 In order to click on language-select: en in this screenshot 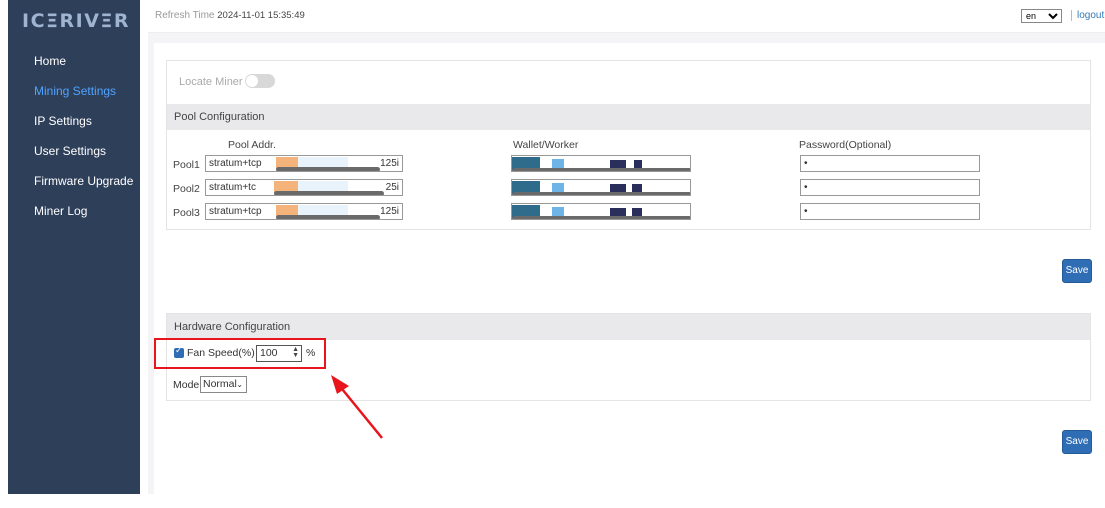, I will do `click(1041, 16)`.